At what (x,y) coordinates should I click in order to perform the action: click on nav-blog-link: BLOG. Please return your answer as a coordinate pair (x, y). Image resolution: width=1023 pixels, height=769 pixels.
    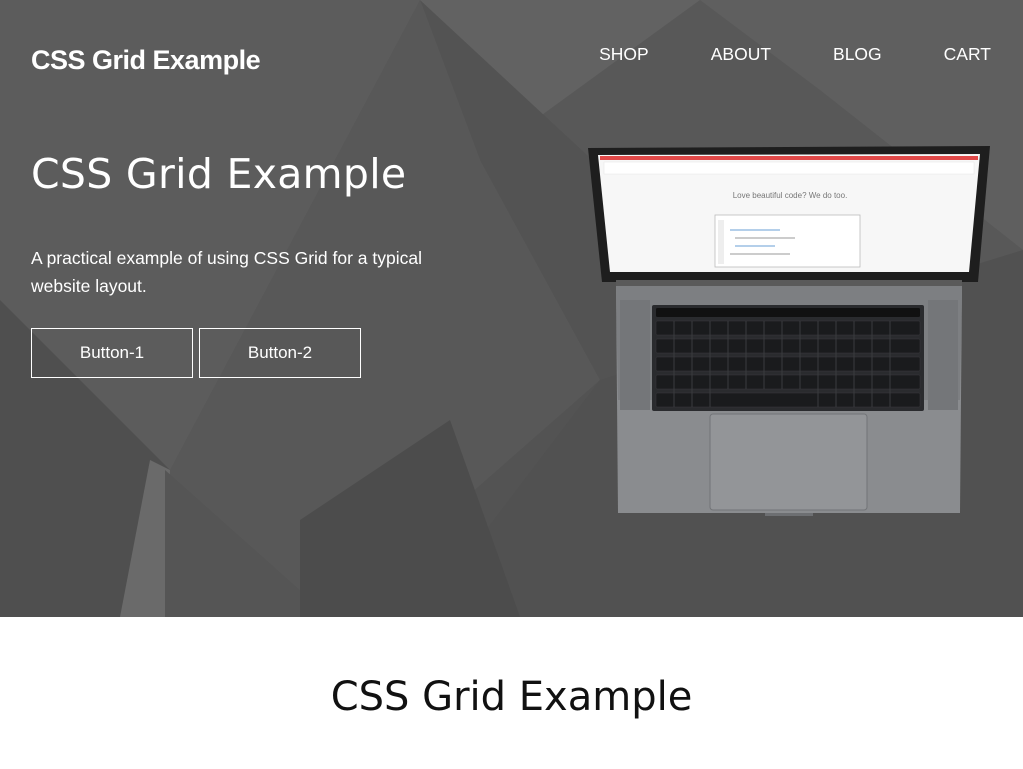
    Looking at the image, I should click on (857, 54).